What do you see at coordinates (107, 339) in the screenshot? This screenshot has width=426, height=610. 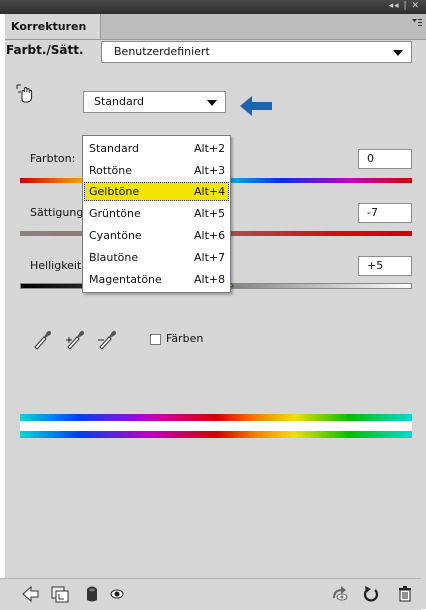 I see `eyedropper-minus-icon` at bounding box center [107, 339].